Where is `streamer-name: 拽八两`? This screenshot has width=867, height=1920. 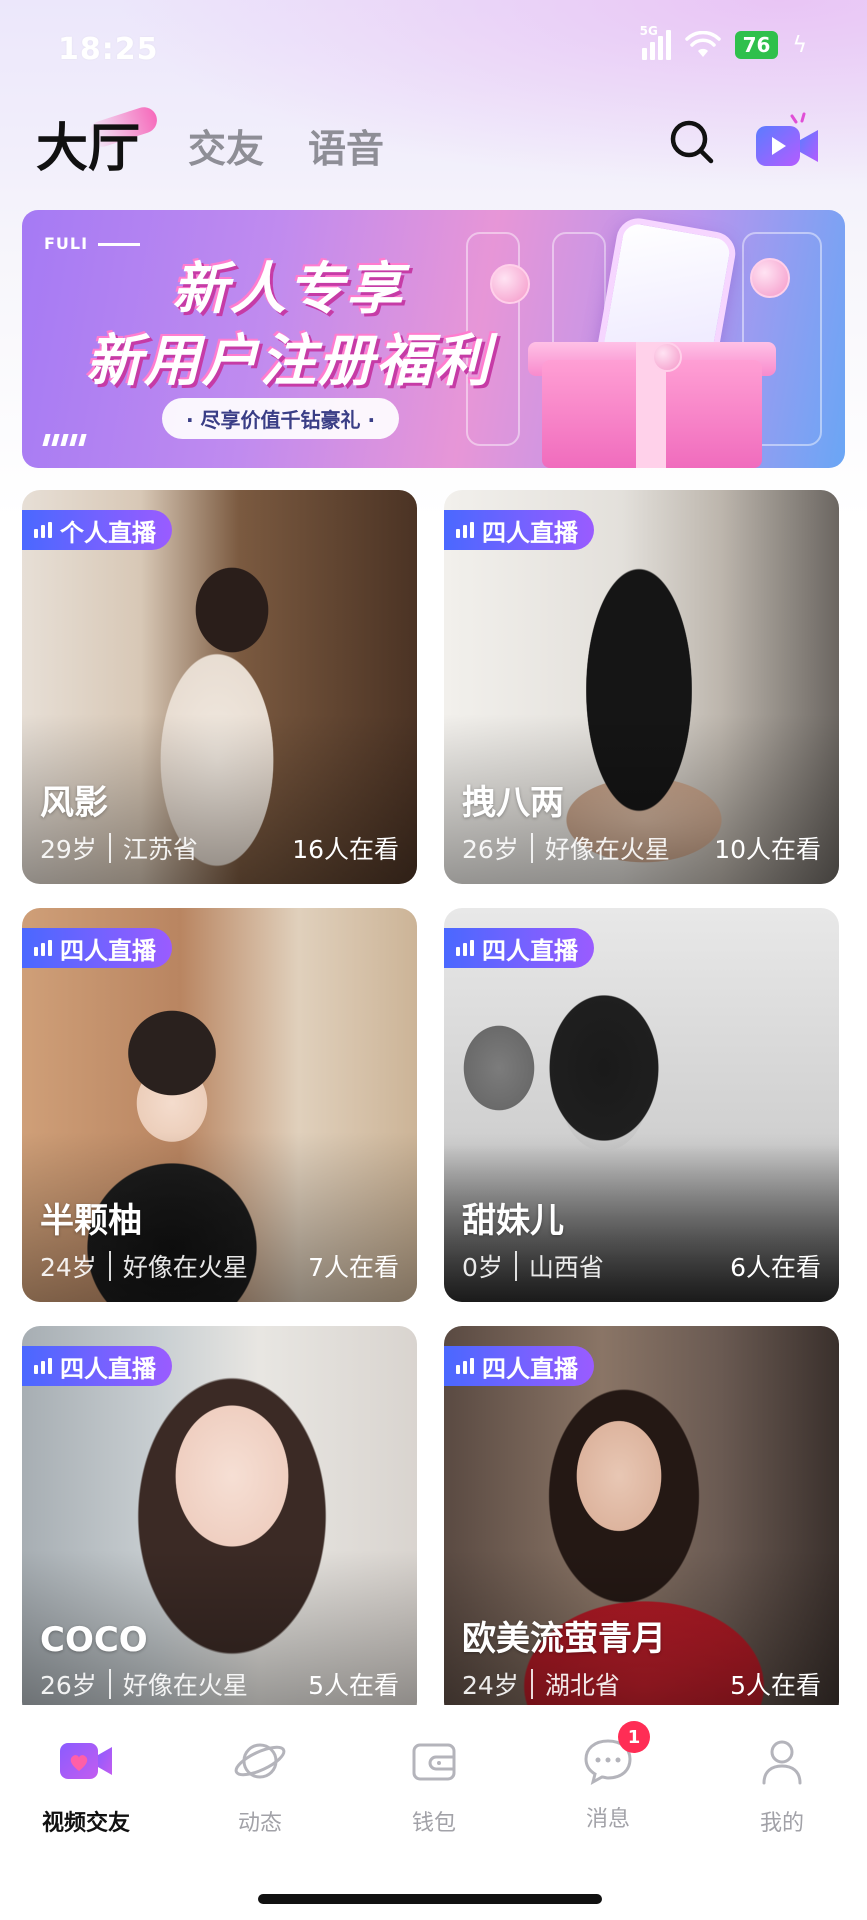 streamer-name: 拽八两 is located at coordinates (513, 803).